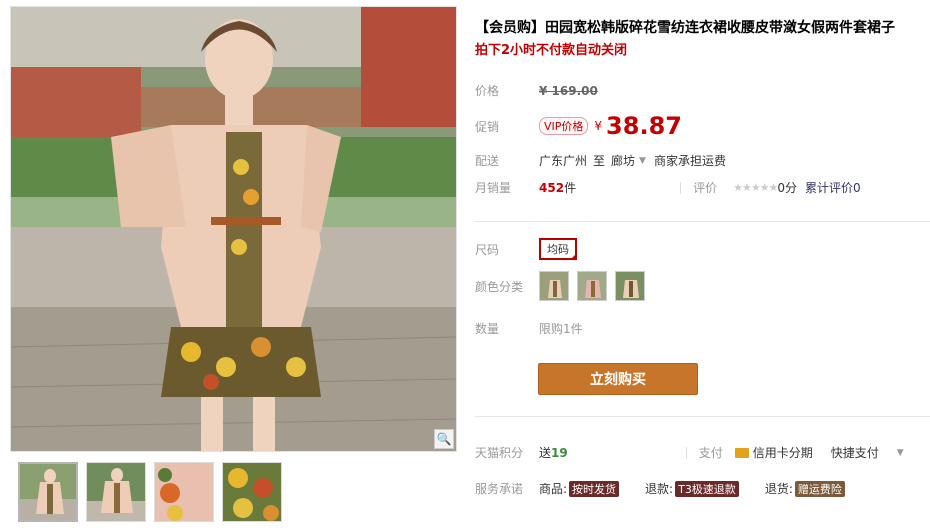 This screenshot has height=532, width=930. What do you see at coordinates (623, 160) in the screenshot?
I see `shipping-destination: 廊坊` at bounding box center [623, 160].